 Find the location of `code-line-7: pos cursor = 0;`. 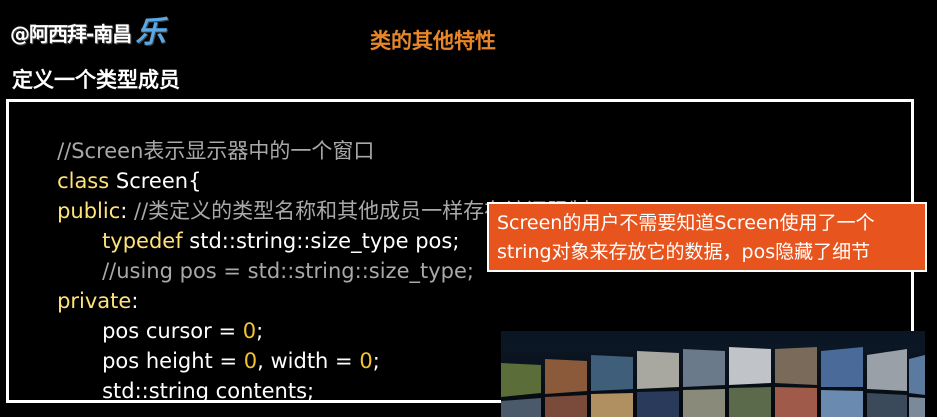

code-line-7: pos cursor = 0; is located at coordinates (162, 314).